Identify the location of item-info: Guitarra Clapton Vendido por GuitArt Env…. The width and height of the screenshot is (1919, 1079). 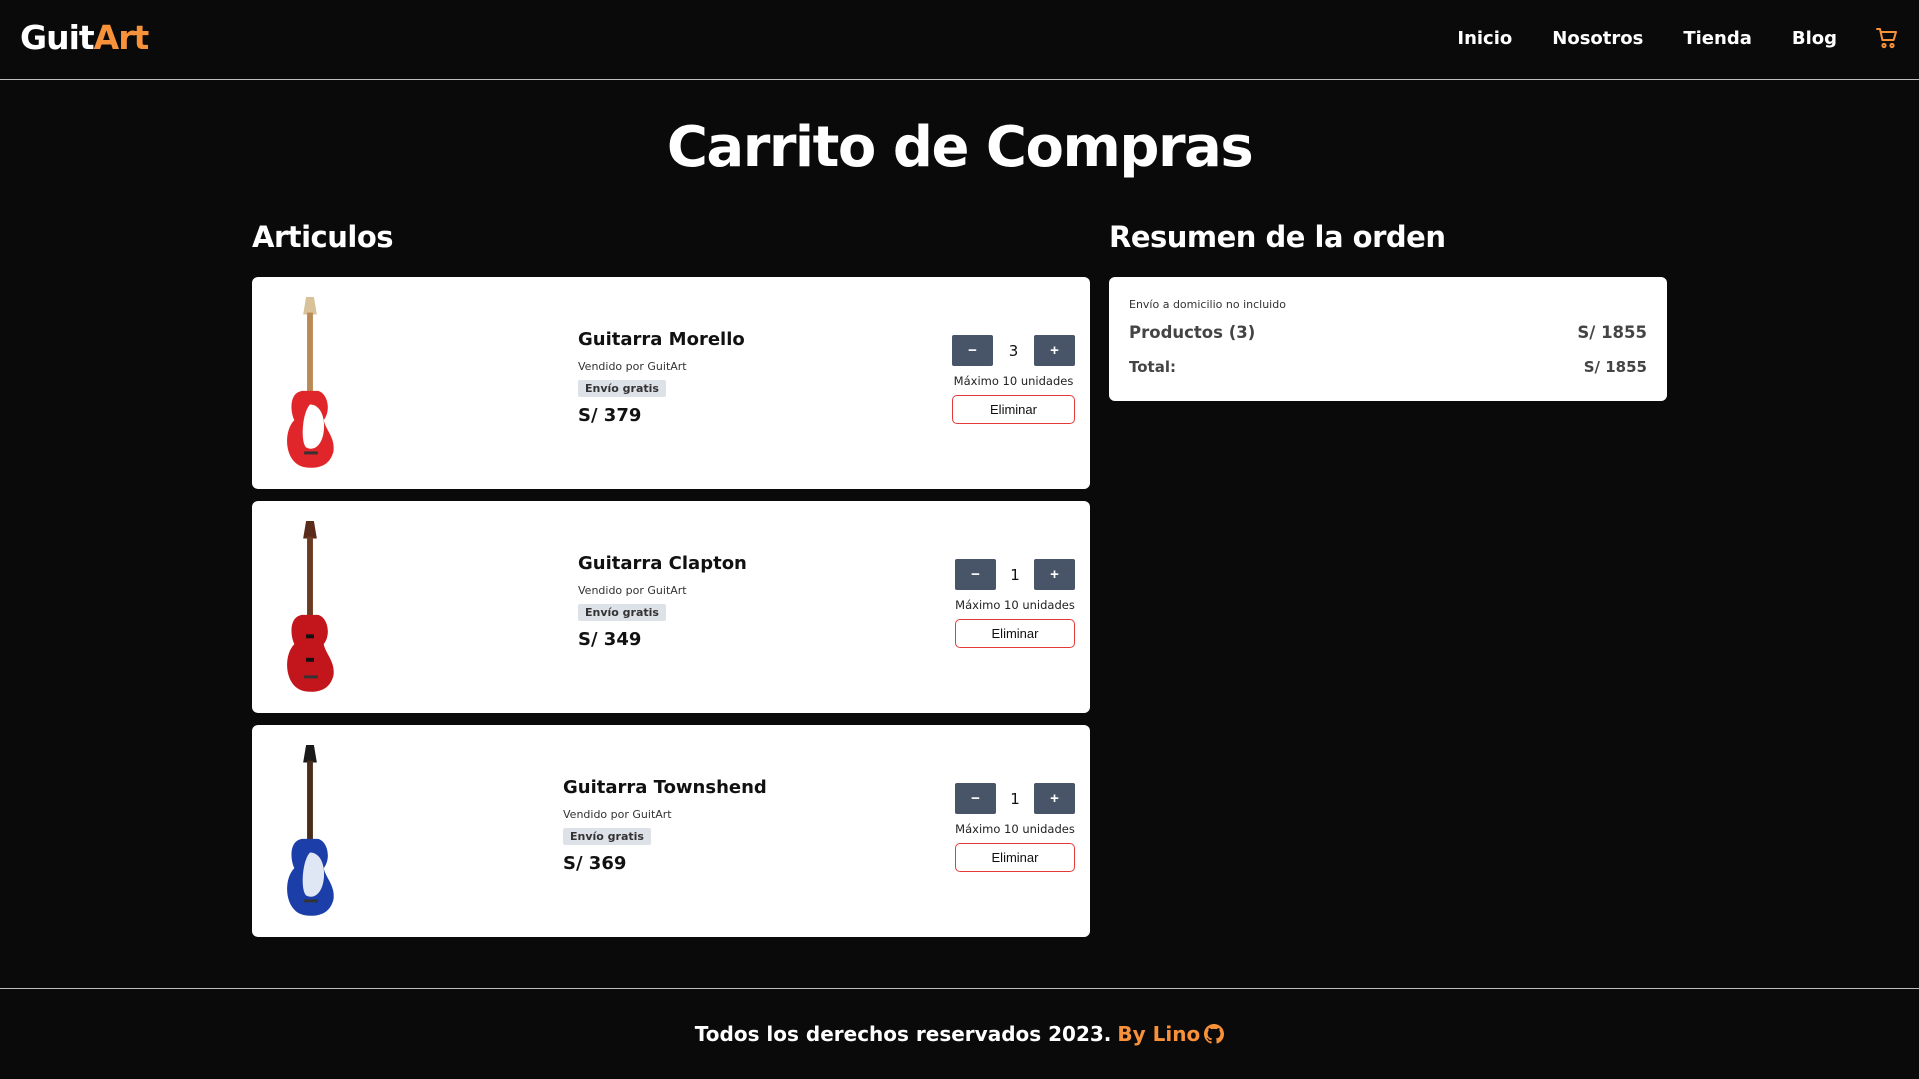
(662, 601).